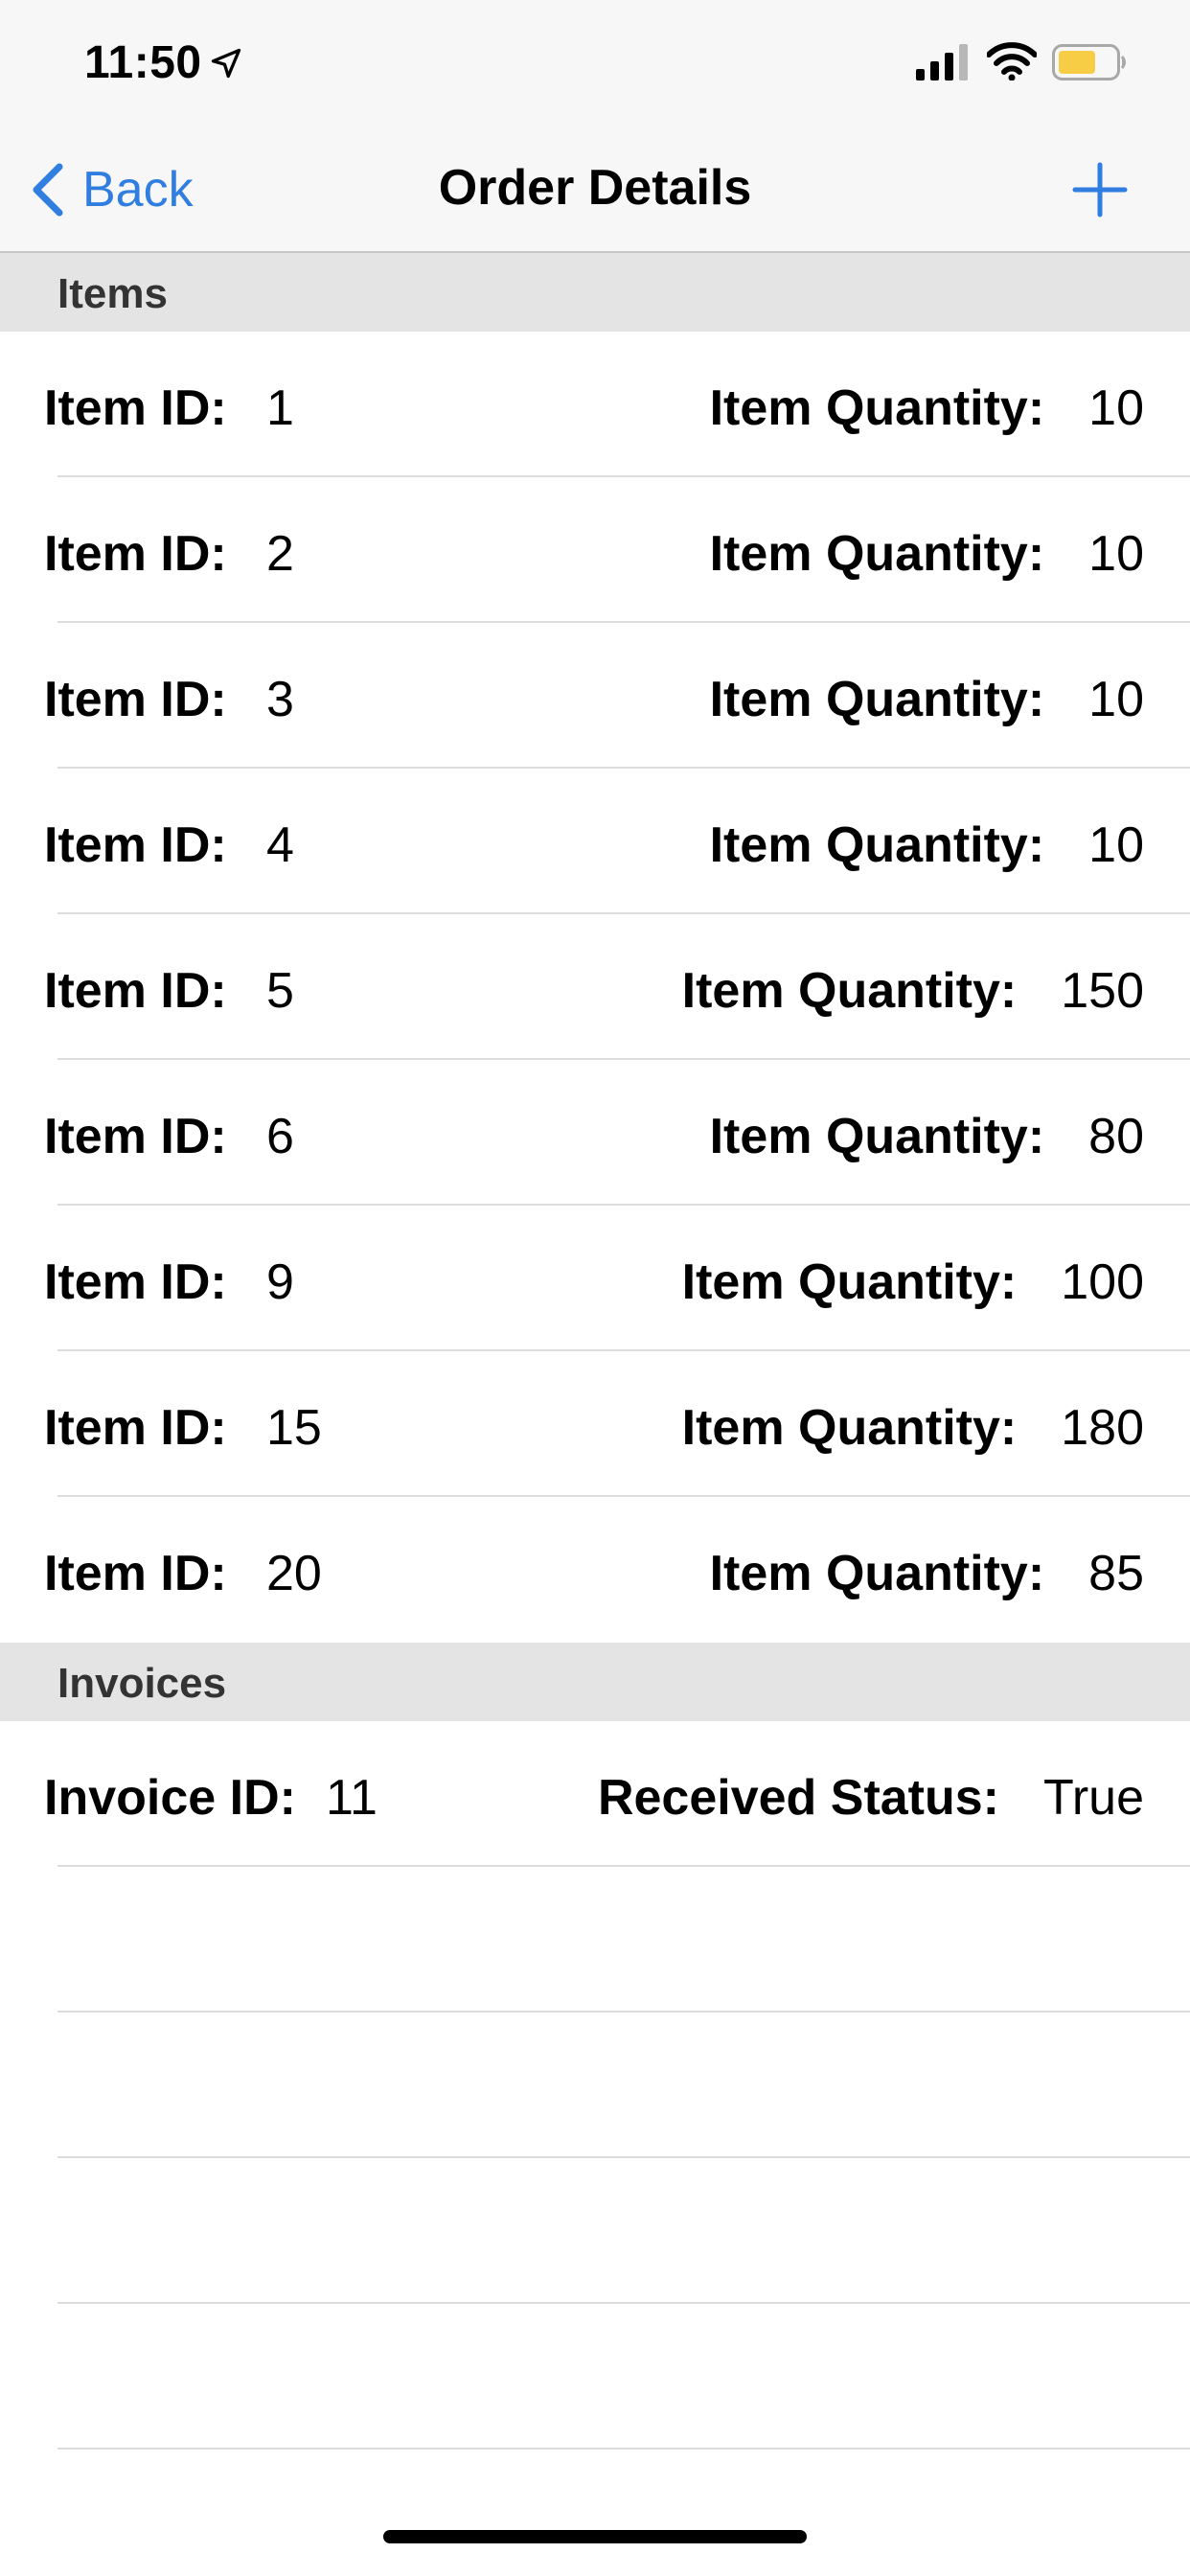 Image resolution: width=1190 pixels, height=2576 pixels. What do you see at coordinates (595, 1794) in the screenshot?
I see `invoice-row: Invoice ID: 11 Received Status: True` at bounding box center [595, 1794].